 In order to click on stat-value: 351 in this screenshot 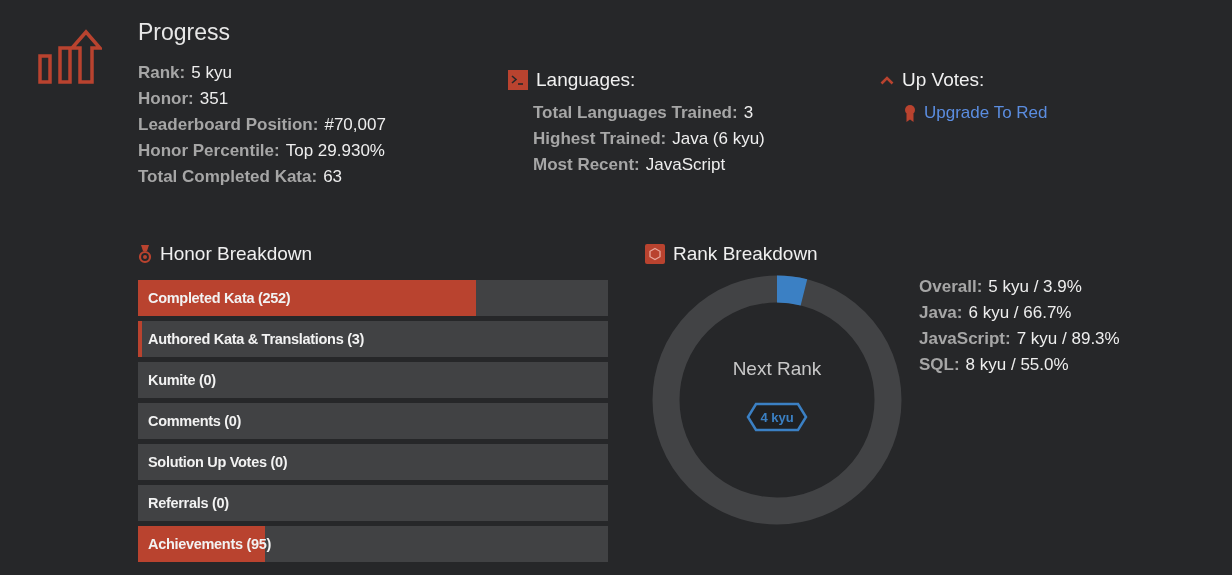, I will do `click(214, 99)`.